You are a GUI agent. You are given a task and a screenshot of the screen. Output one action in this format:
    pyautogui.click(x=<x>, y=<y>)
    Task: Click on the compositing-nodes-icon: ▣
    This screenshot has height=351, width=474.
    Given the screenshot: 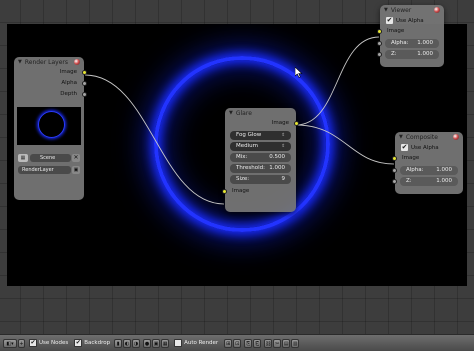 What is the action you would take?
    pyautogui.click(x=156, y=343)
    